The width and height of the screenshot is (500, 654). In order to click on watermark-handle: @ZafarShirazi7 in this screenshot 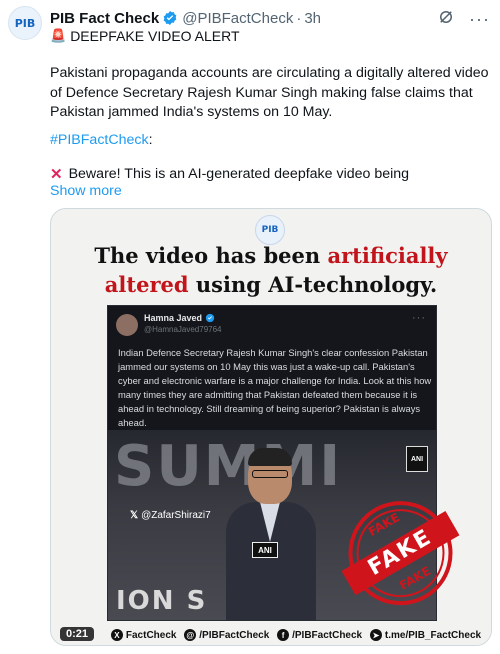, I will do `click(176, 515)`.